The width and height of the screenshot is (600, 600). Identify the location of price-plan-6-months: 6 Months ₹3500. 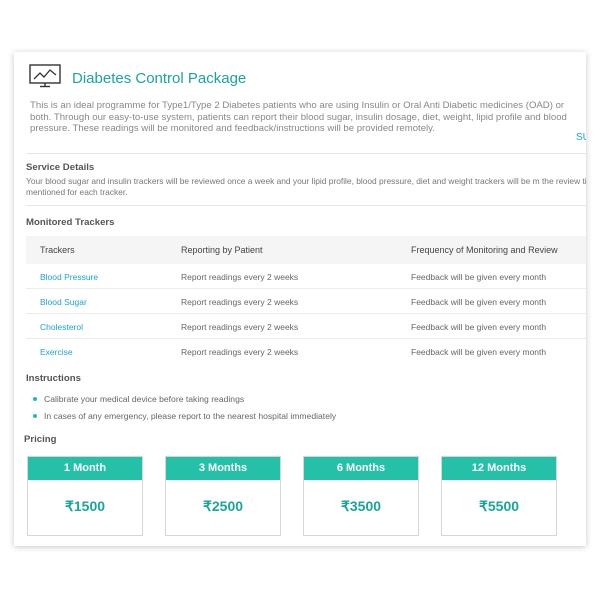
(361, 496).